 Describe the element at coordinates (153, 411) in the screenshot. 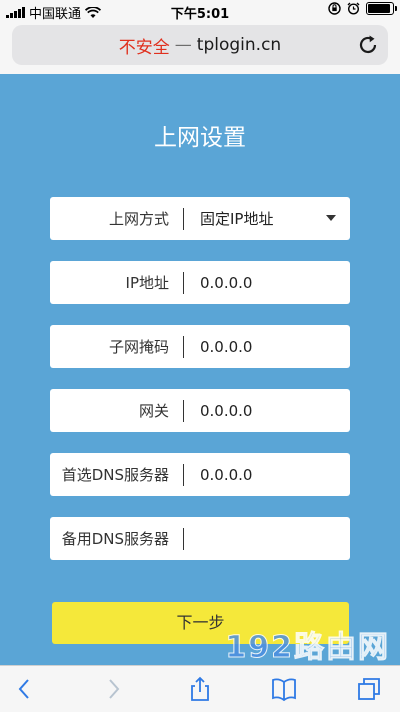

I see `field-label: 网关` at that location.